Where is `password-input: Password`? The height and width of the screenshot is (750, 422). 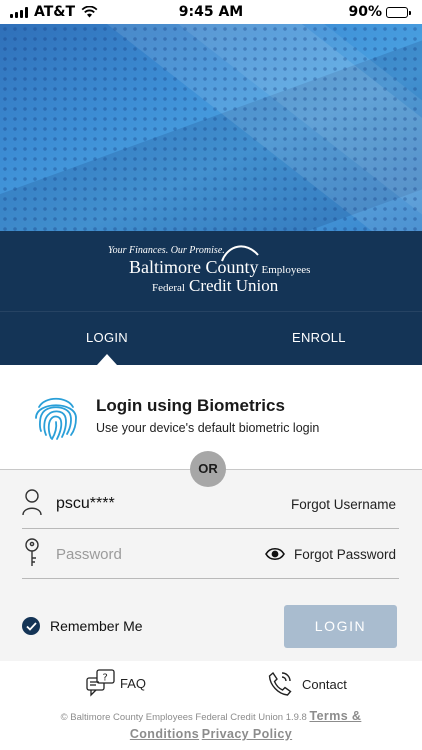 password-input: Password is located at coordinates (89, 554).